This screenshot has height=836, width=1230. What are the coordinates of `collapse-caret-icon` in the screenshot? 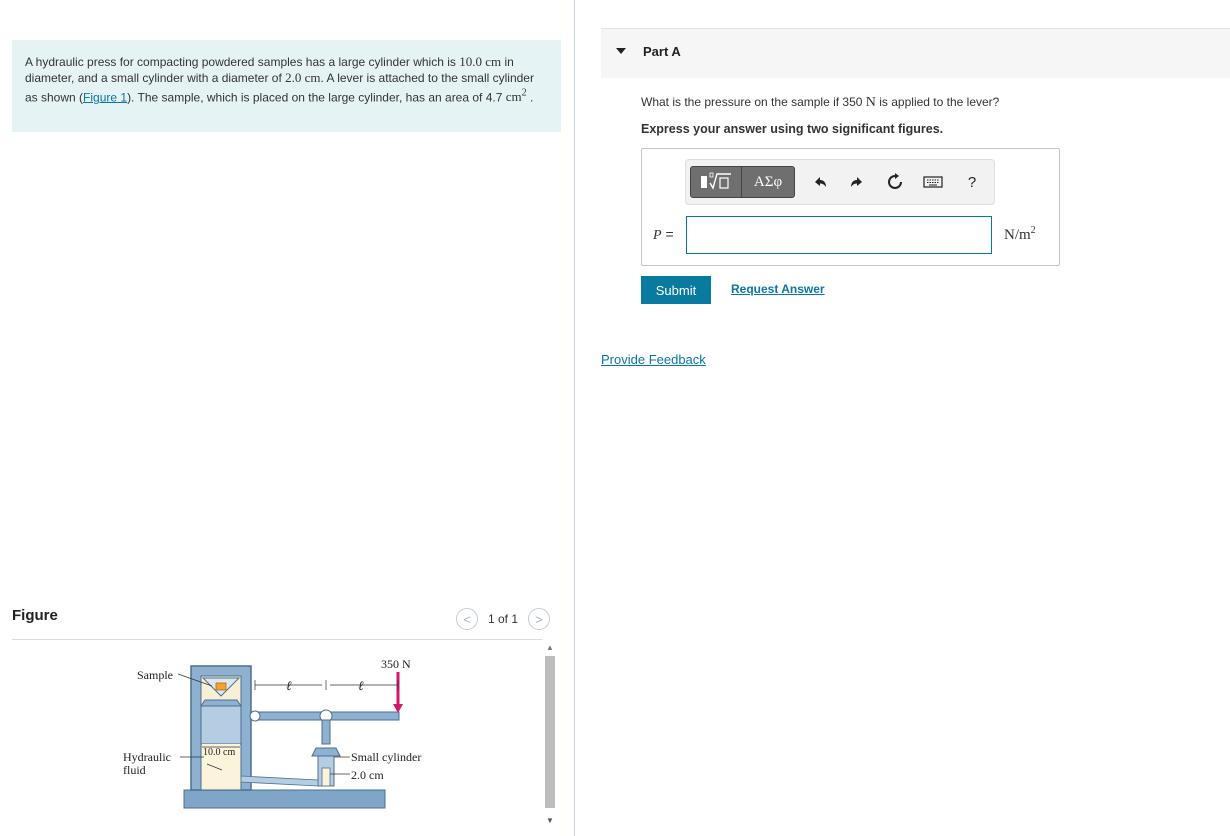 It's located at (621, 51).